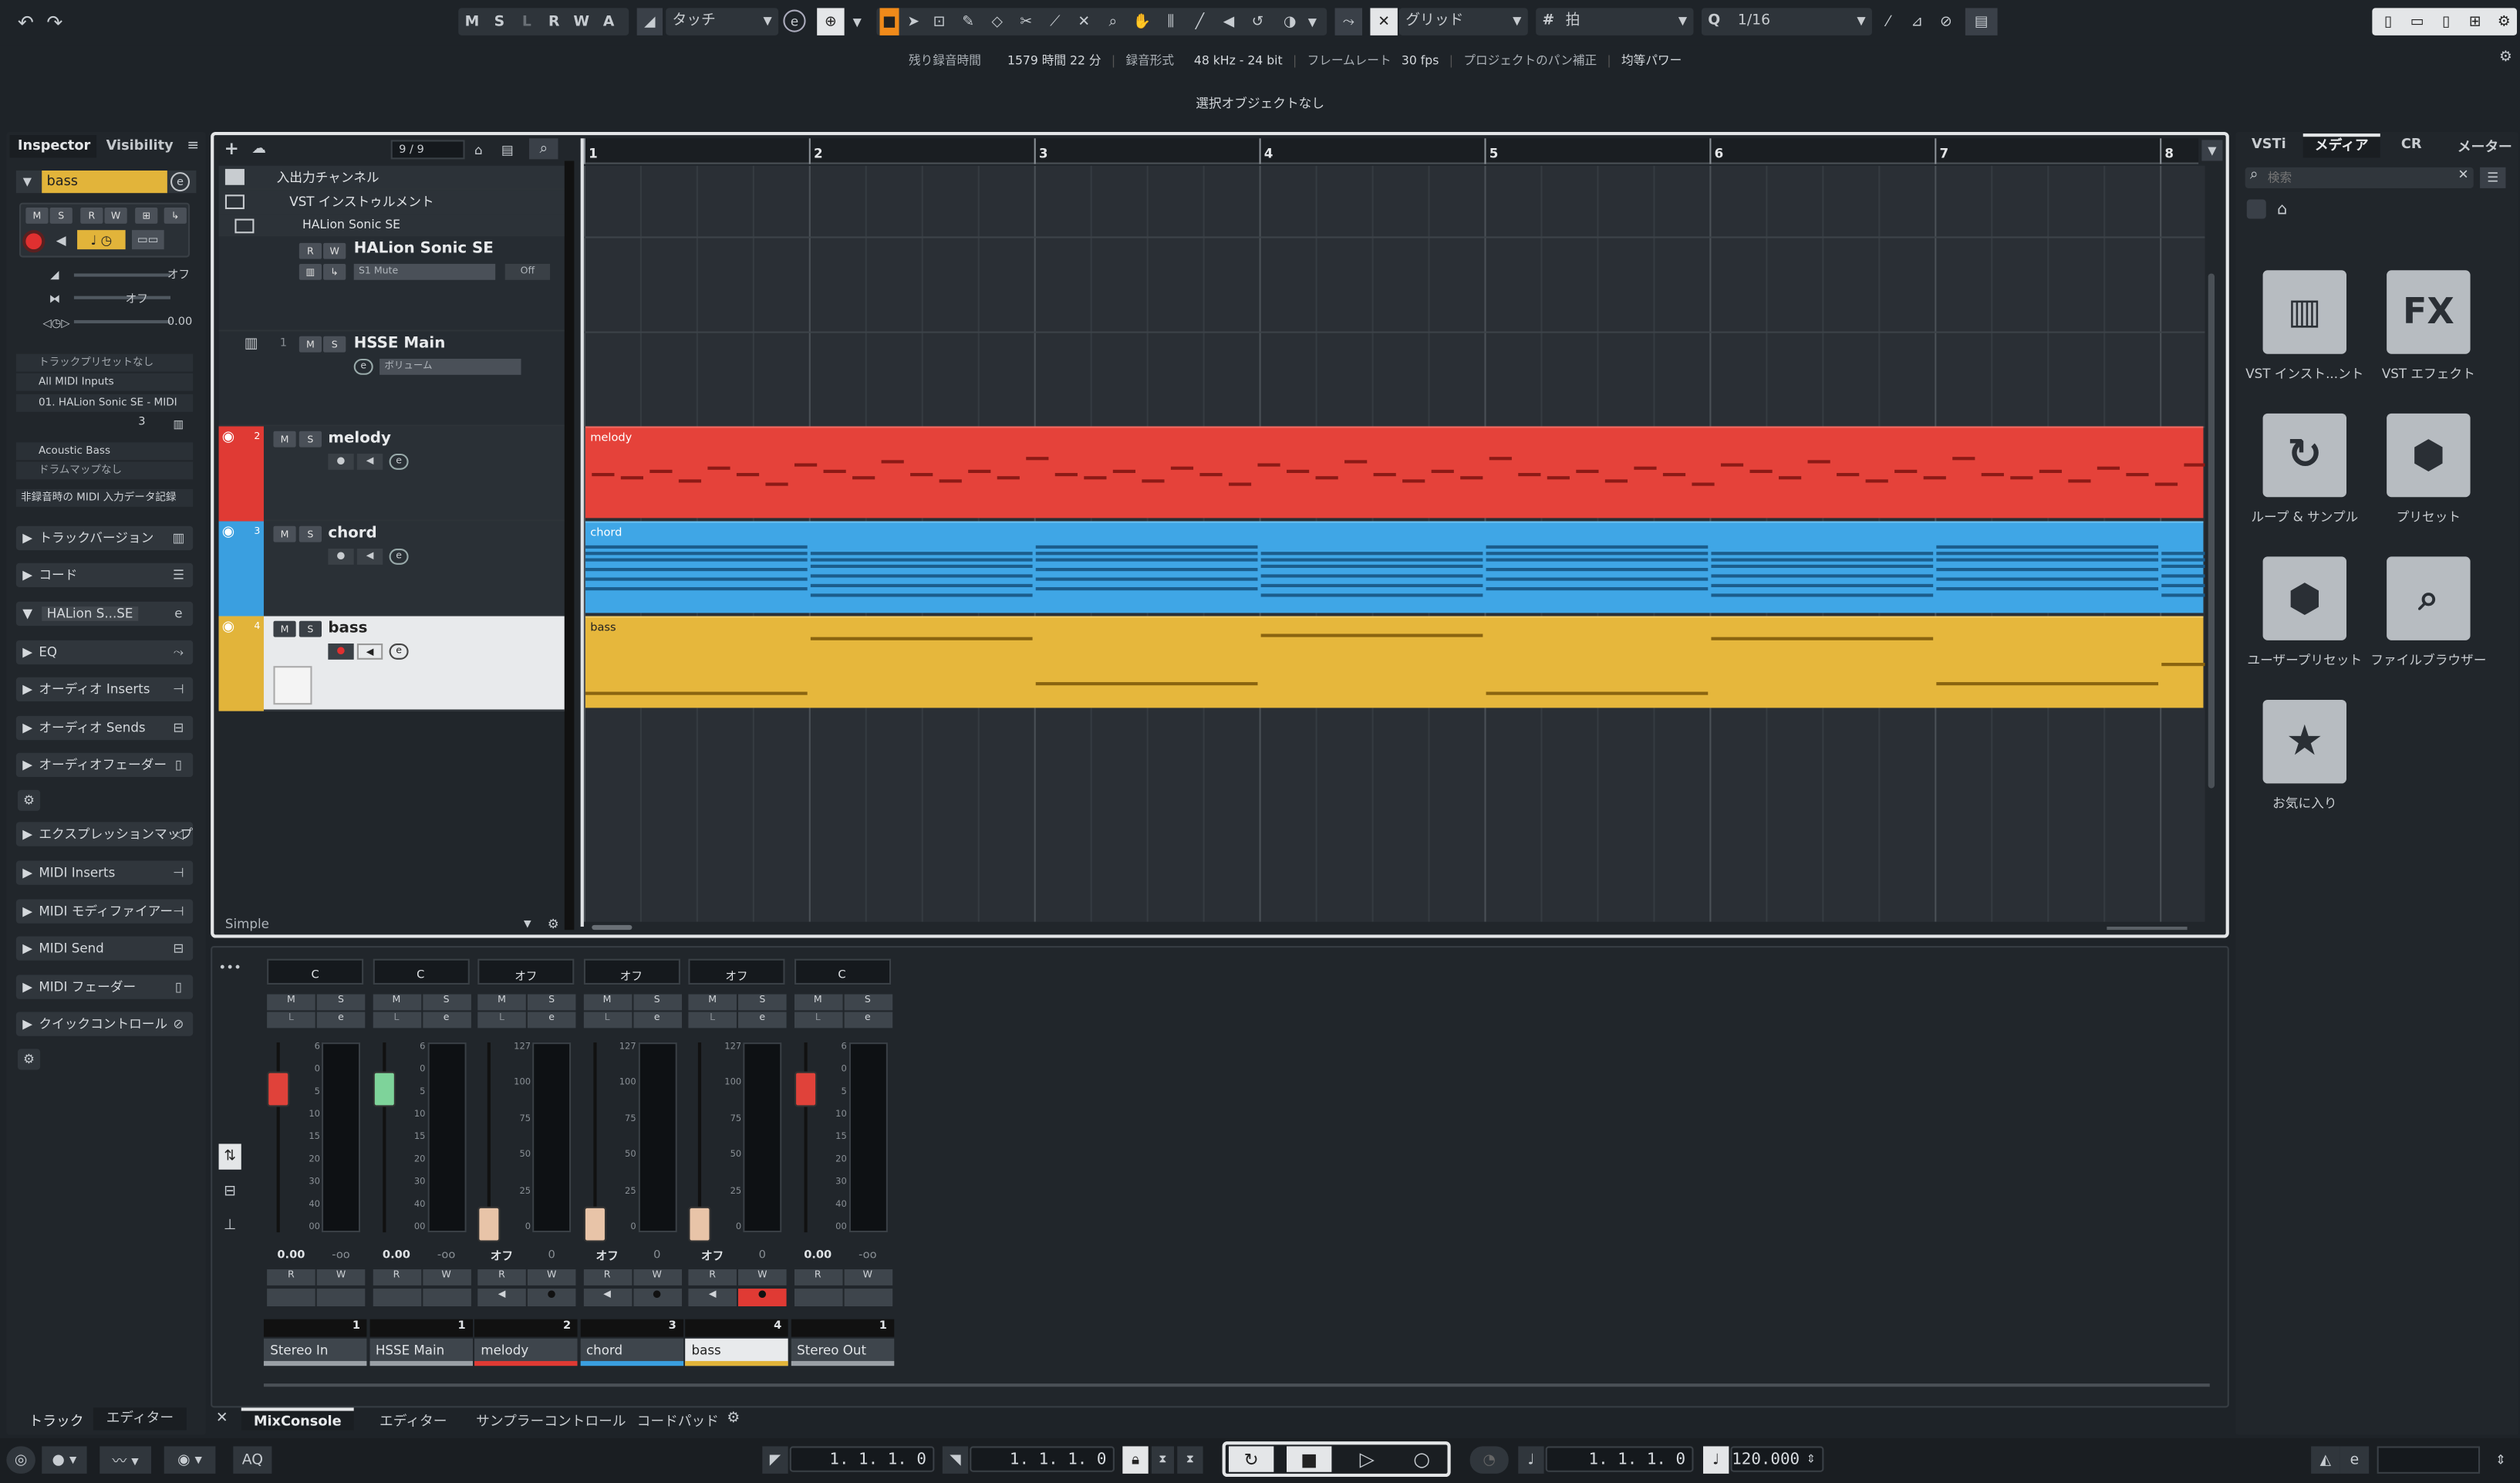 This screenshot has height=1483, width=2520. What do you see at coordinates (831, 21) in the screenshot?
I see `autoscroll-icon: ⊕` at bounding box center [831, 21].